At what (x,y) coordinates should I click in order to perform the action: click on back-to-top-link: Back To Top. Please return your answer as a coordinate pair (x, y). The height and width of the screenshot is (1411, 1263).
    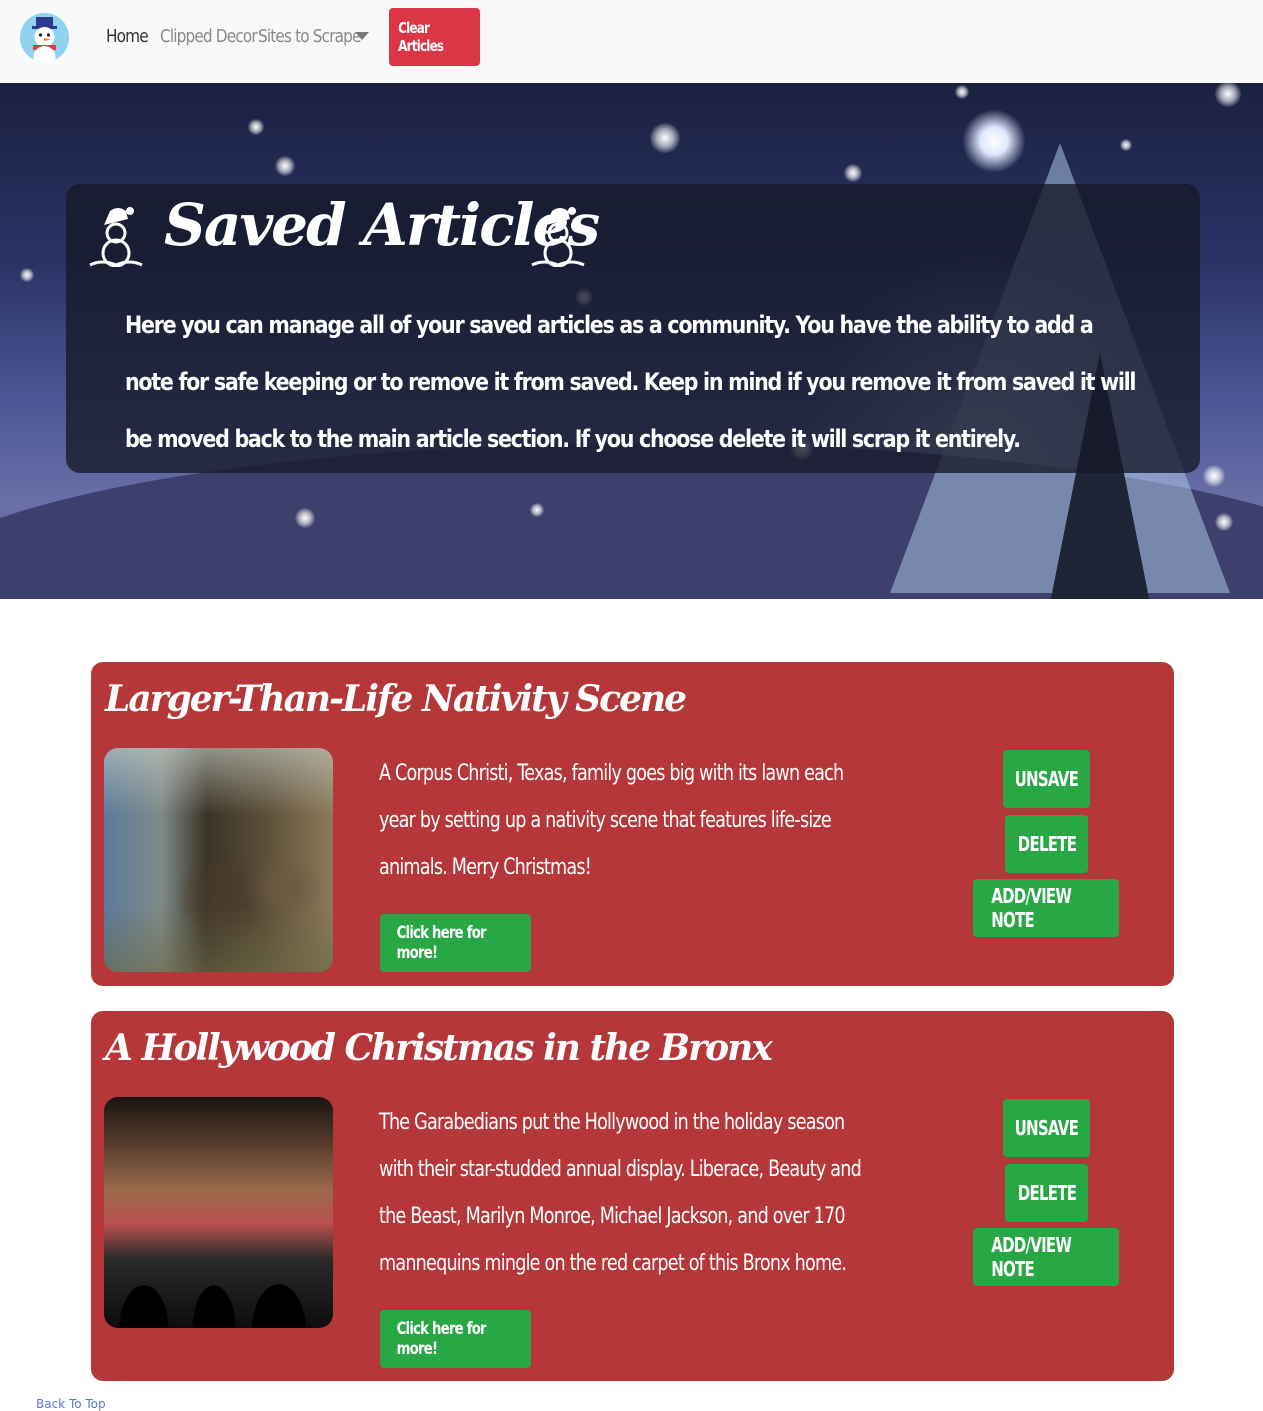
    Looking at the image, I should click on (71, 1404).